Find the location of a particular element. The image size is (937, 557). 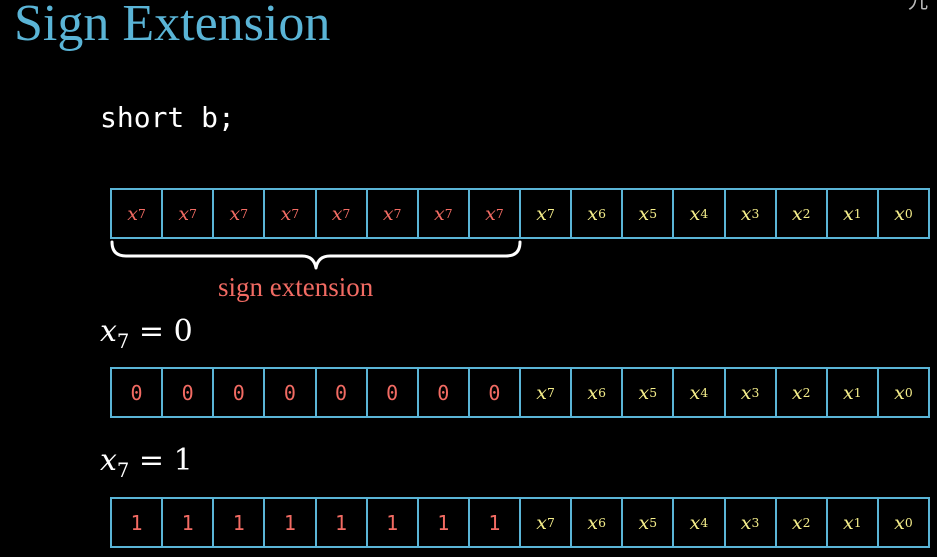

bit-index: 5 is located at coordinates (653, 522).